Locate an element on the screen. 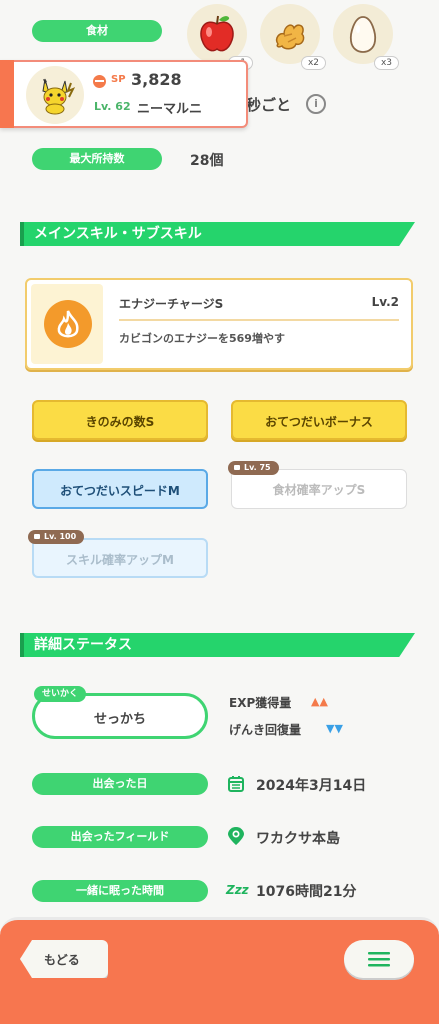 The height and width of the screenshot is (1024, 439). max-carry-value: 28個 is located at coordinates (207, 161).